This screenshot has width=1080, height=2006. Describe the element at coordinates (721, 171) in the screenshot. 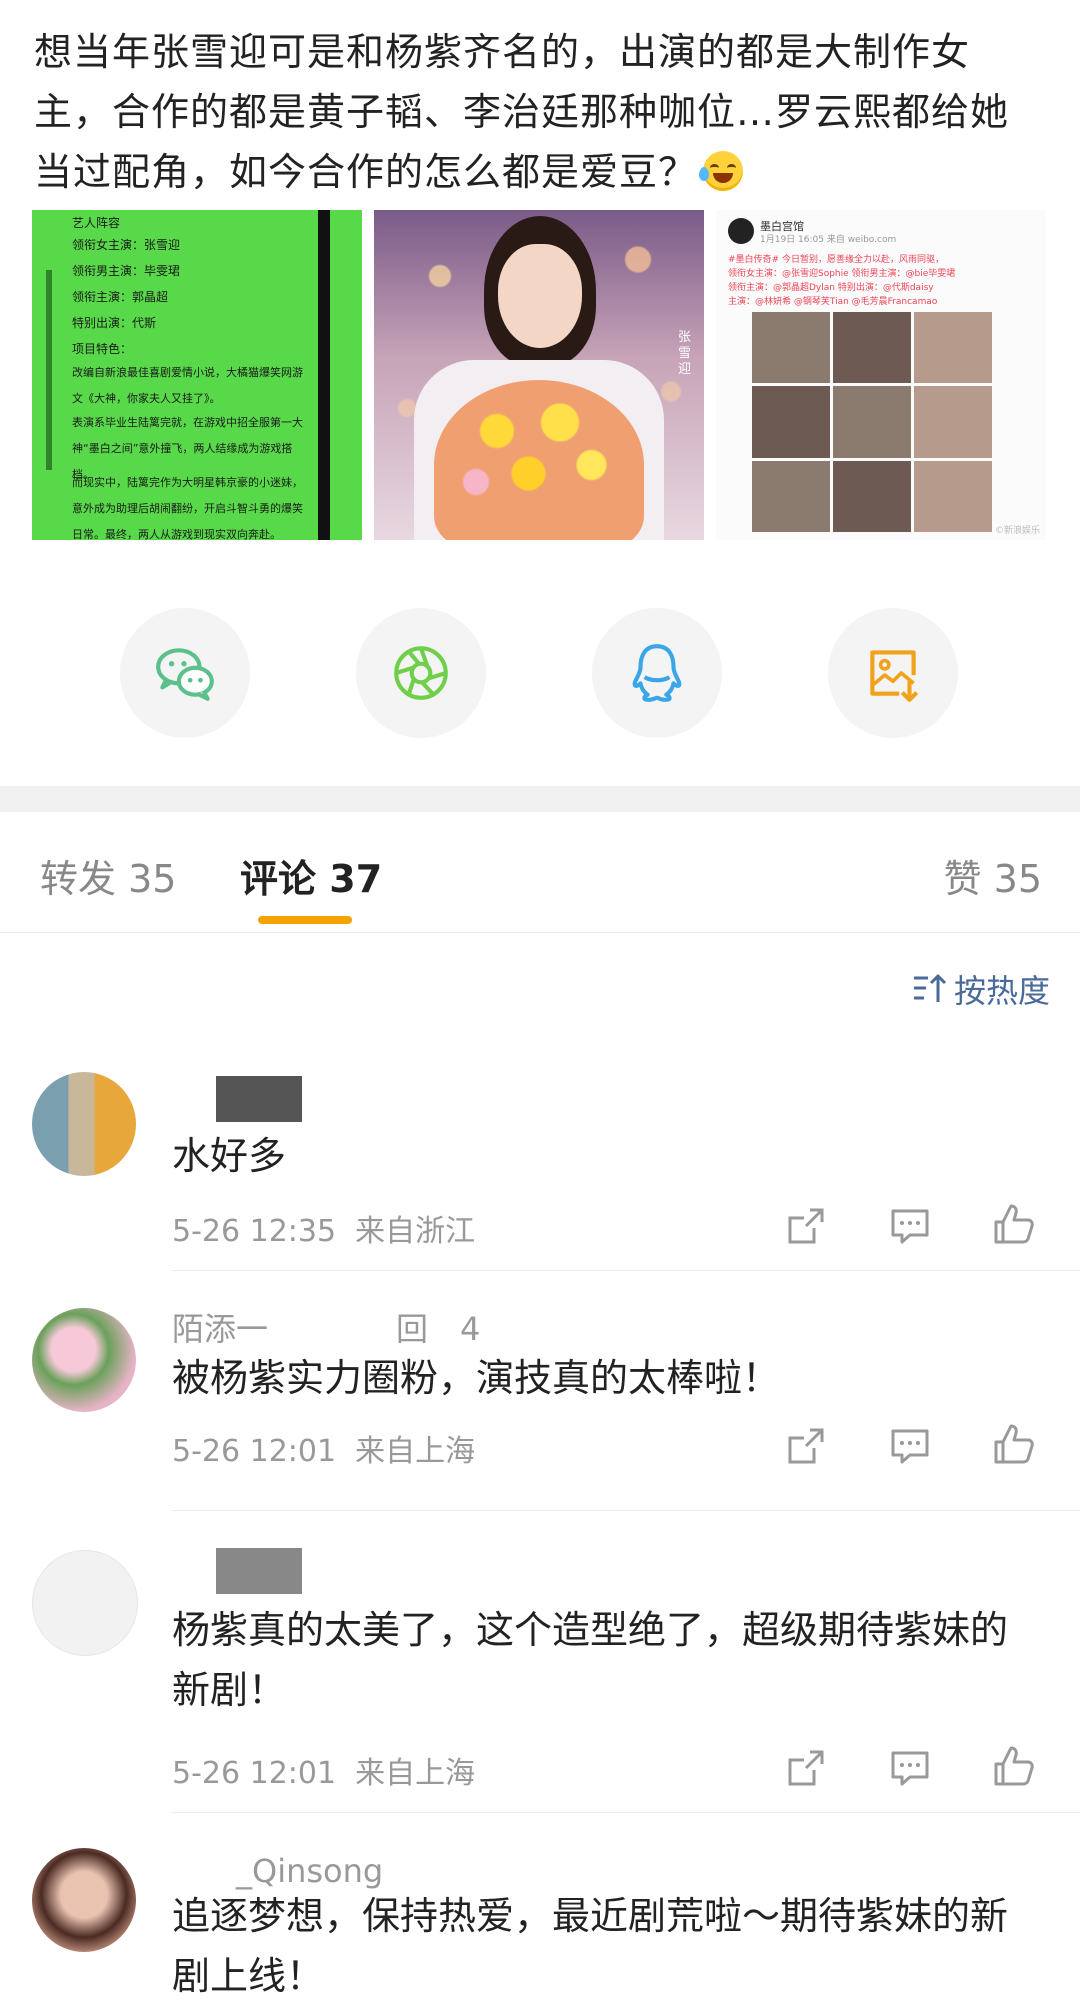

I see `laugh-cry-emoji-icon` at that location.